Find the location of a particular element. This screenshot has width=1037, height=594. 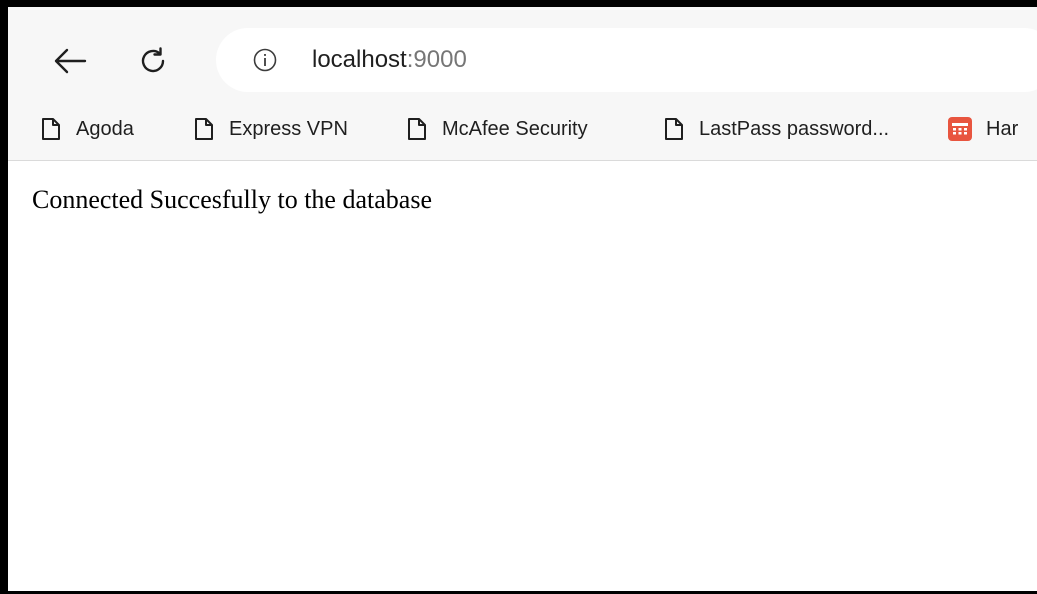

status-message: Connected Succesfully to the database is located at coordinates (232, 199).